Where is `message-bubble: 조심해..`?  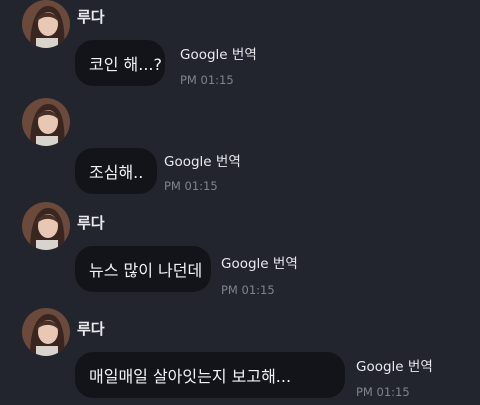
message-bubble: 조심해.. is located at coordinates (116, 171).